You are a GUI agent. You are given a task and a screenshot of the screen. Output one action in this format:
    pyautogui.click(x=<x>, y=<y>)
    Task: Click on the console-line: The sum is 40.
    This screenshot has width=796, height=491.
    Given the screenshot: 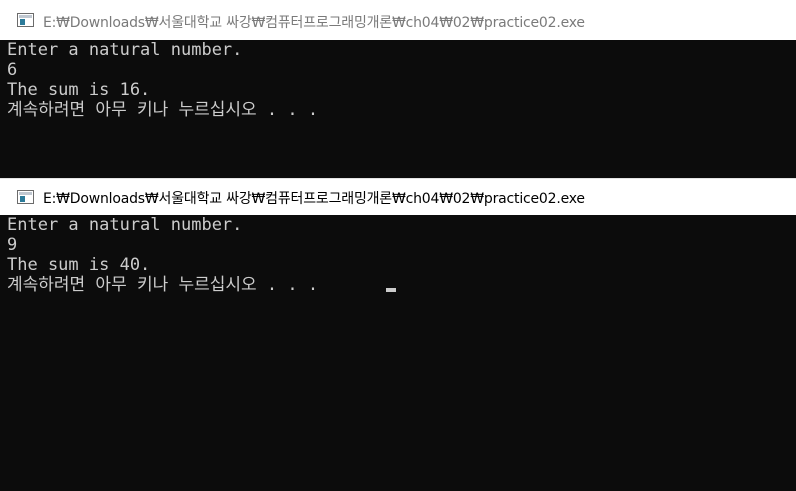 What is the action you would take?
    pyautogui.click(x=79, y=265)
    